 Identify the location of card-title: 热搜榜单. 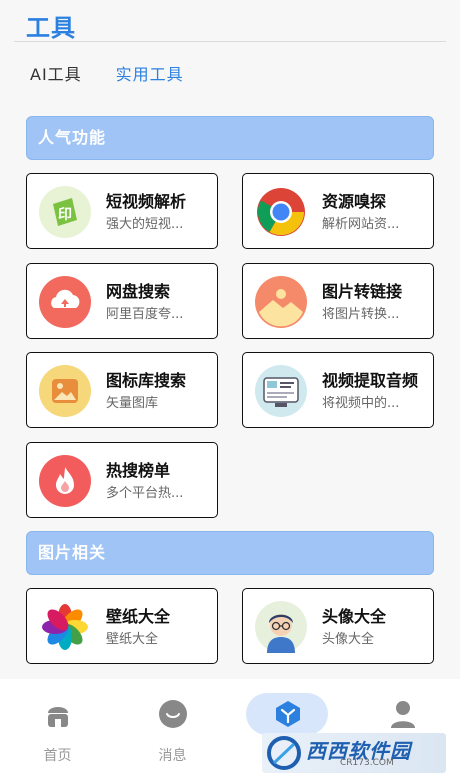
(138, 470).